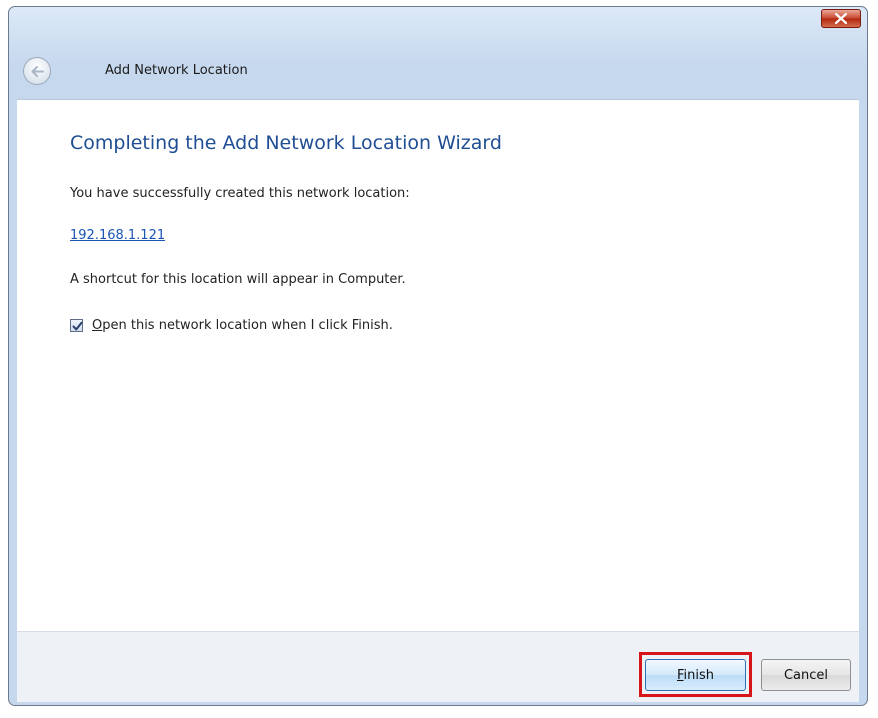  What do you see at coordinates (117, 235) in the screenshot?
I see `network-location-link: 192.168.1.121` at bounding box center [117, 235].